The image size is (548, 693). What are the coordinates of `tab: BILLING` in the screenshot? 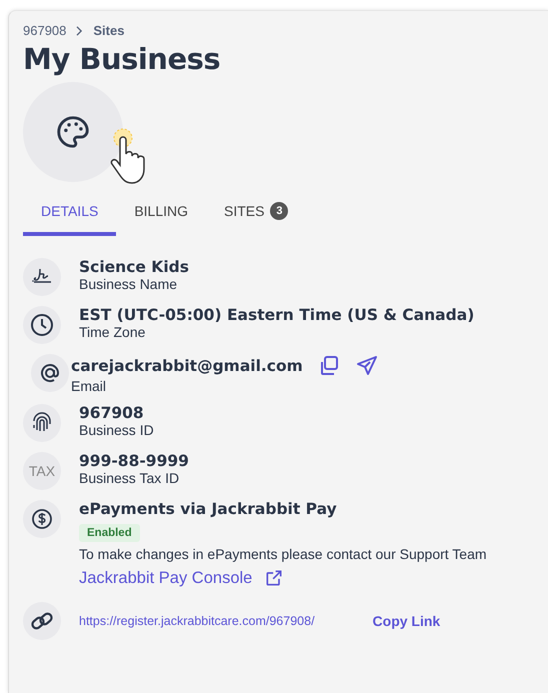 It's located at (161, 216).